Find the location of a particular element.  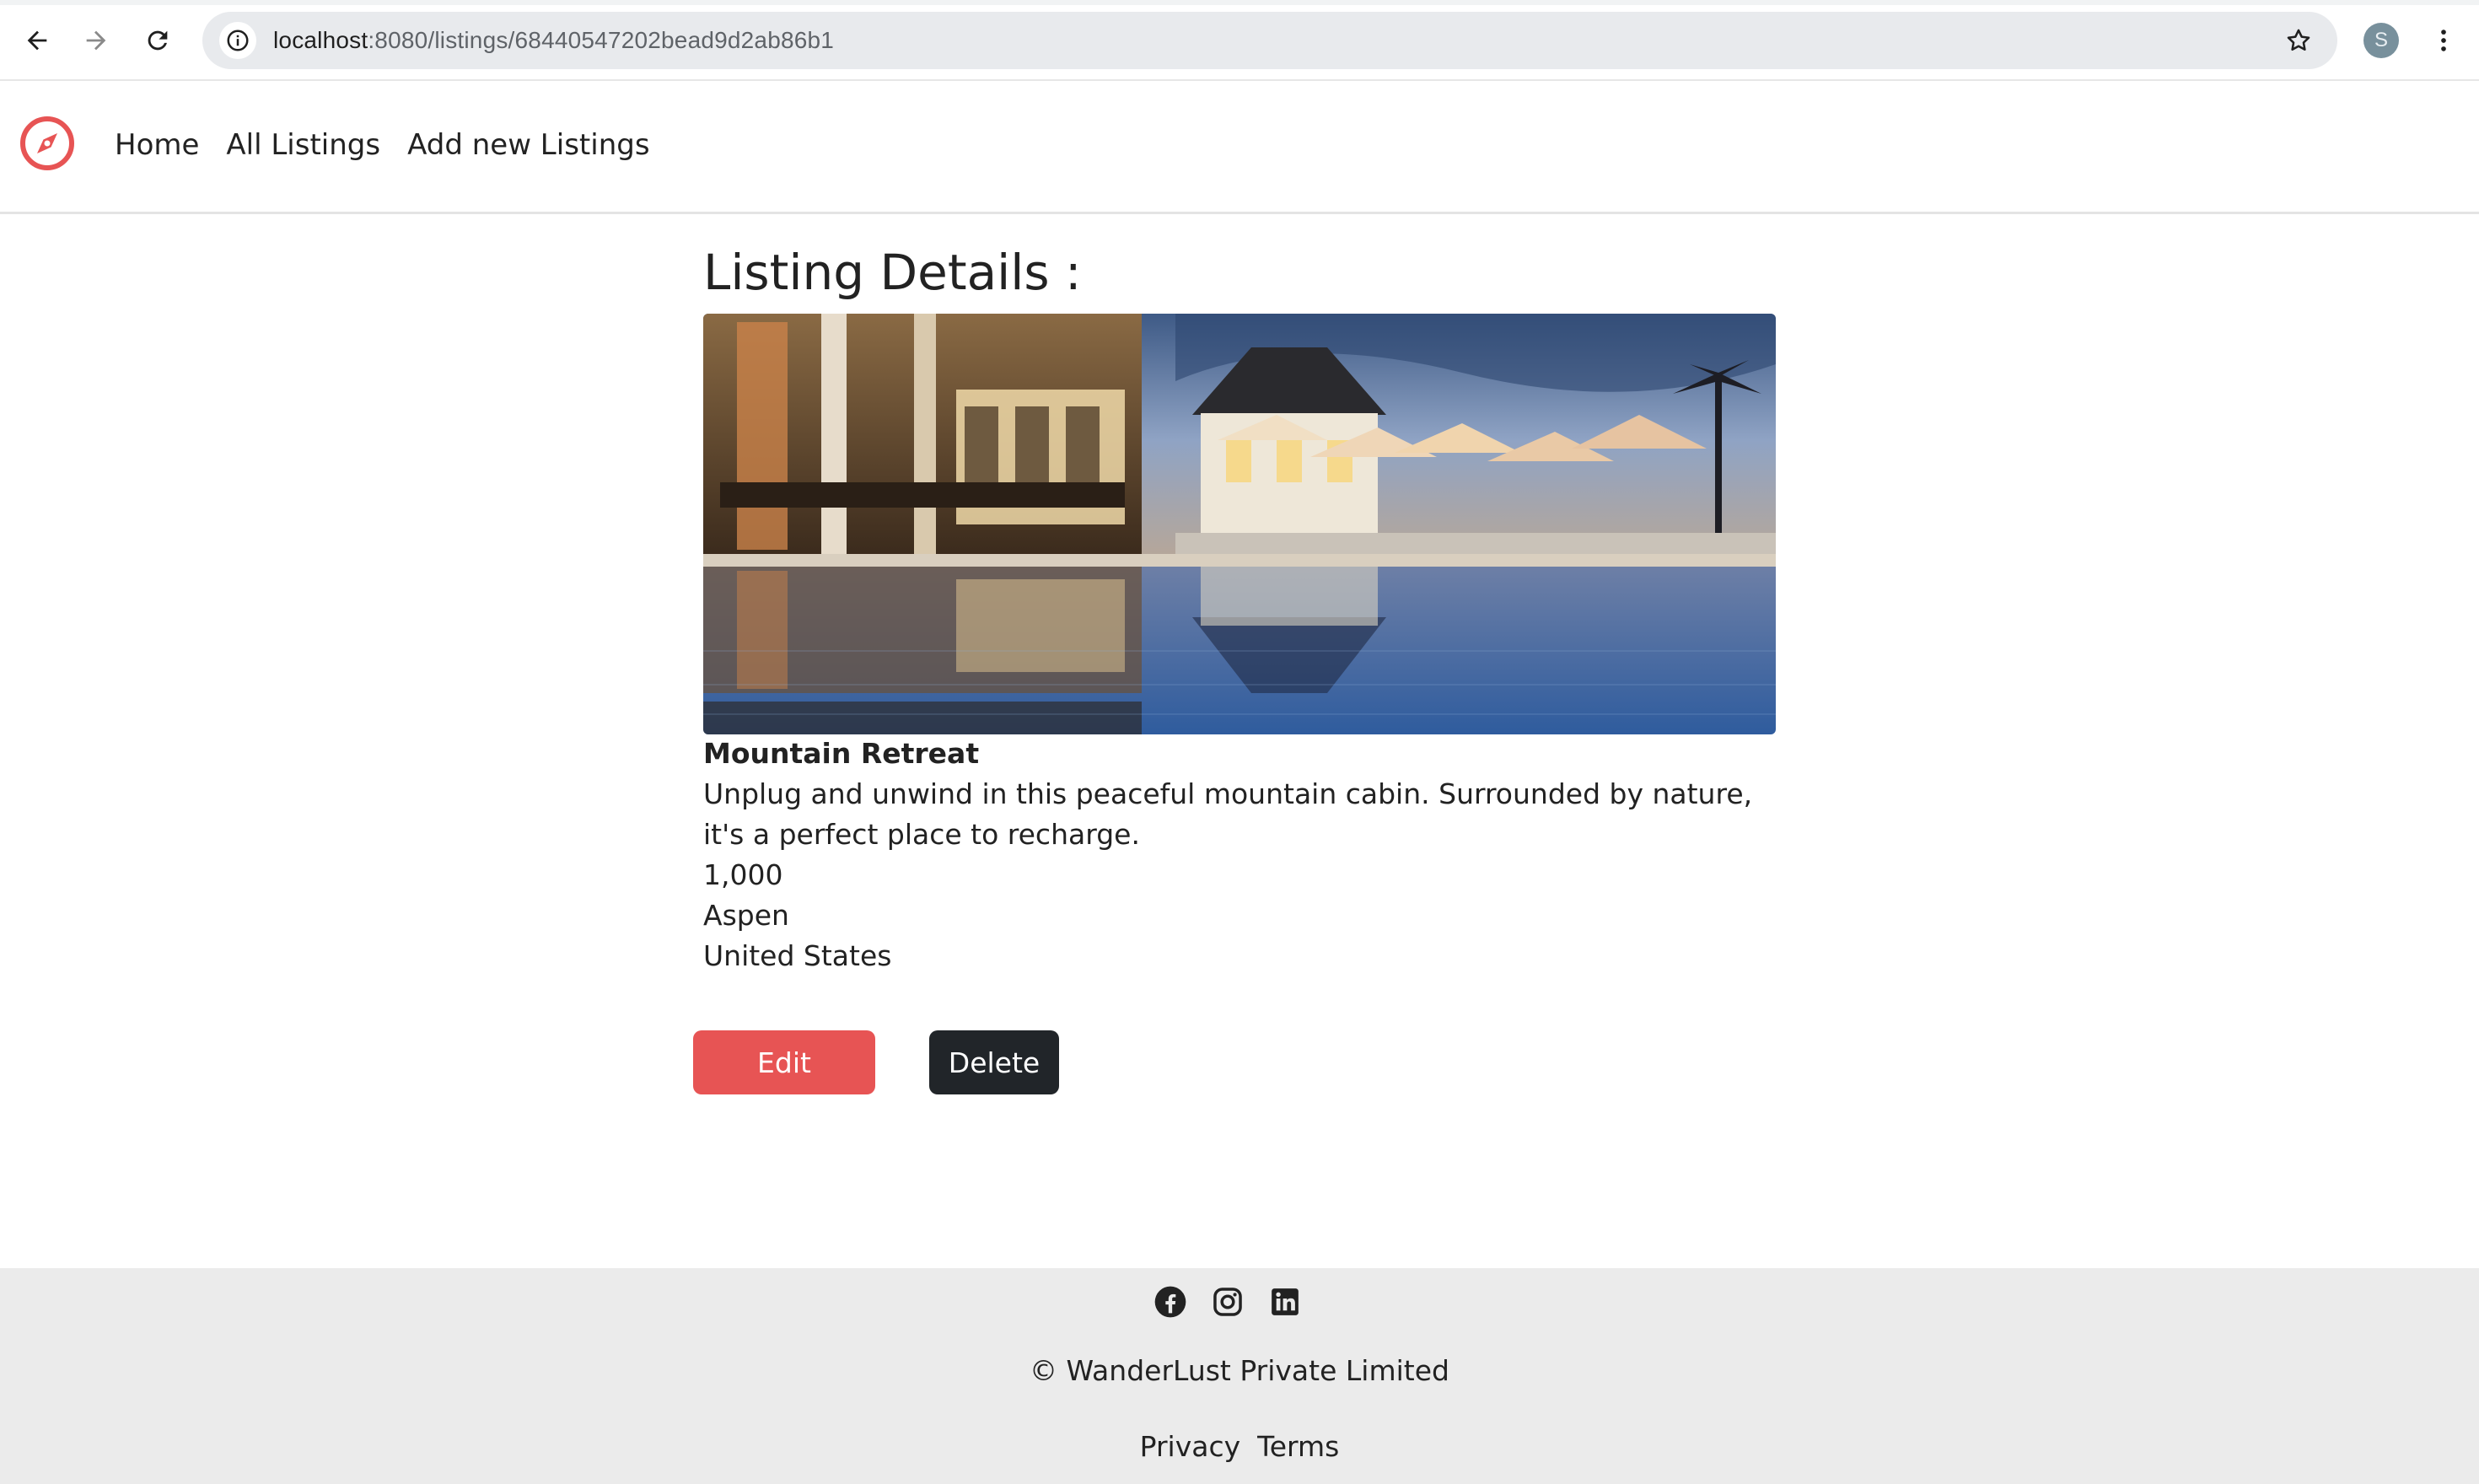

profile-avatar: S is located at coordinates (2381, 40).